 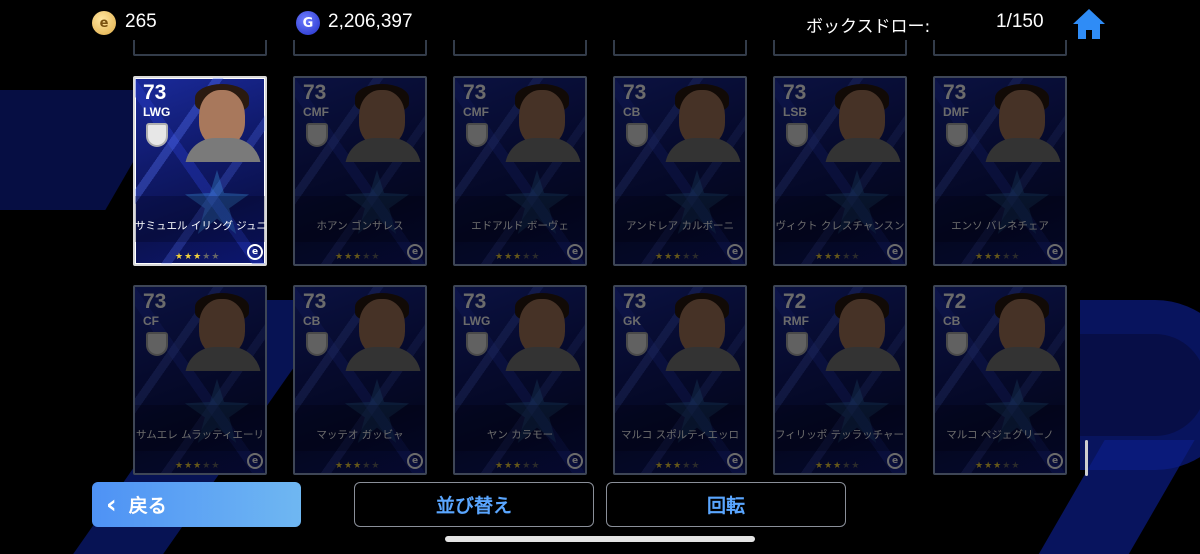 I want to click on scrollbar, so click(x=1086, y=458).